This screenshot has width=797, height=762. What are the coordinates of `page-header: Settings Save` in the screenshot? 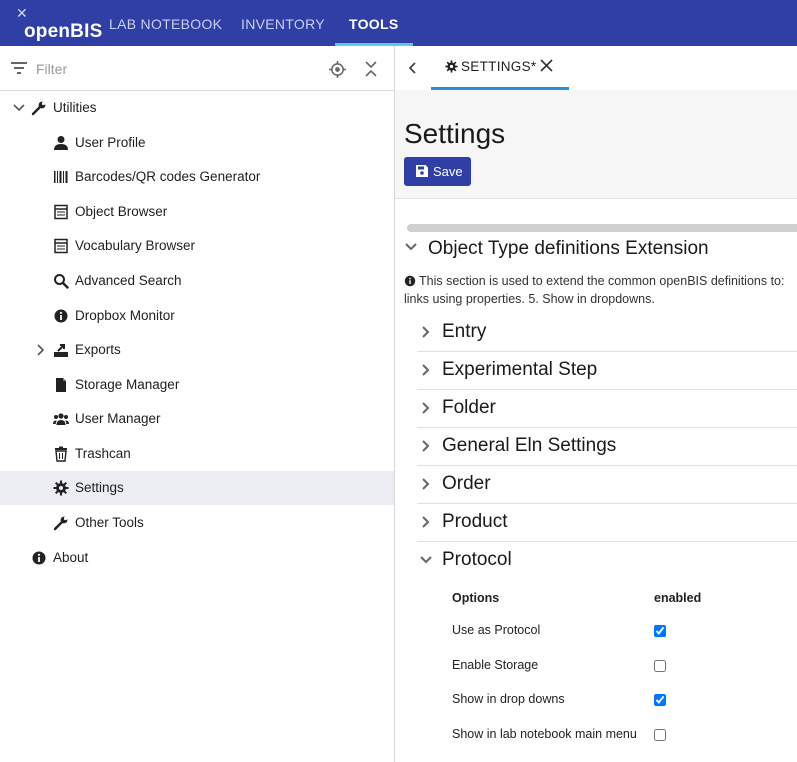 It's located at (596, 144).